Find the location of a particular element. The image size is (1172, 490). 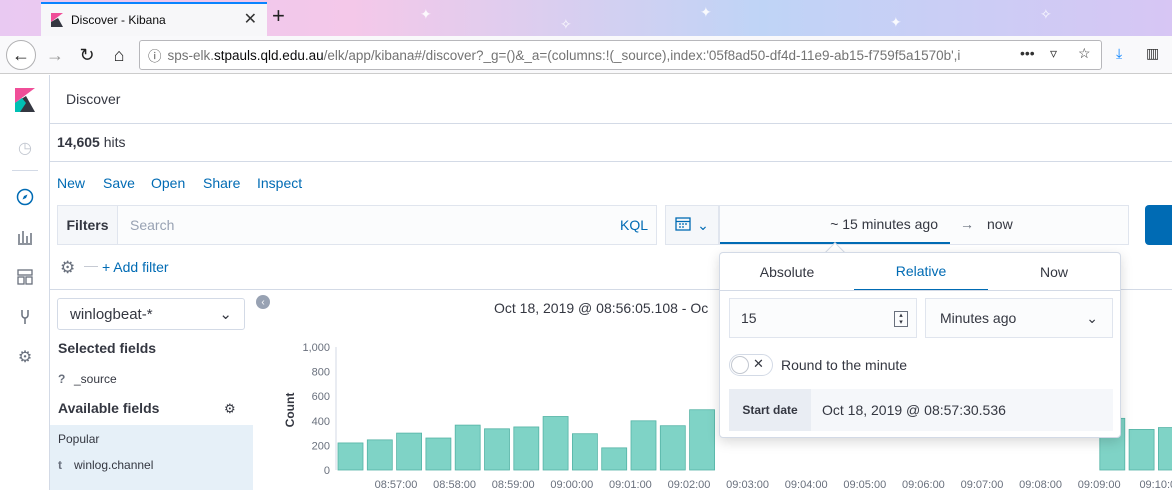

start-date-label: Start date is located at coordinates (770, 410).